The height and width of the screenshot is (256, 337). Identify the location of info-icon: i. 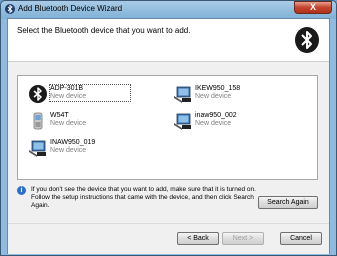
(21, 190).